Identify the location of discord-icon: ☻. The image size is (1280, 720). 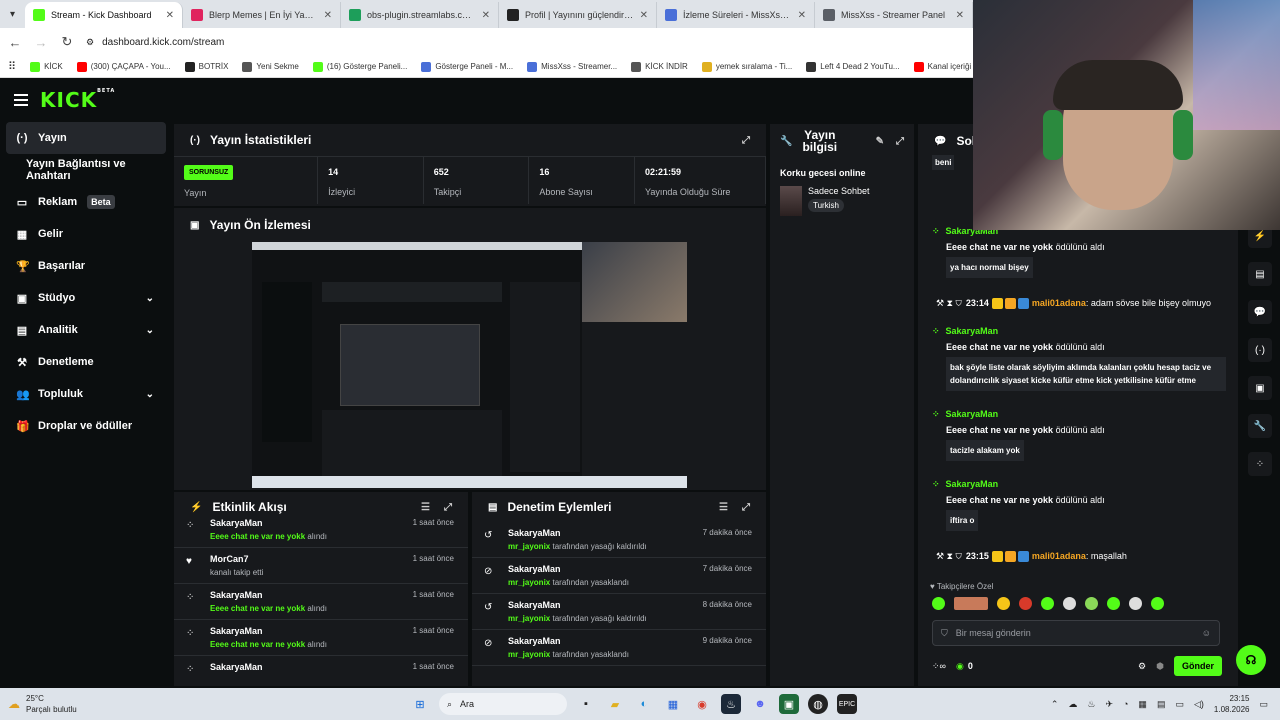
(760, 704).